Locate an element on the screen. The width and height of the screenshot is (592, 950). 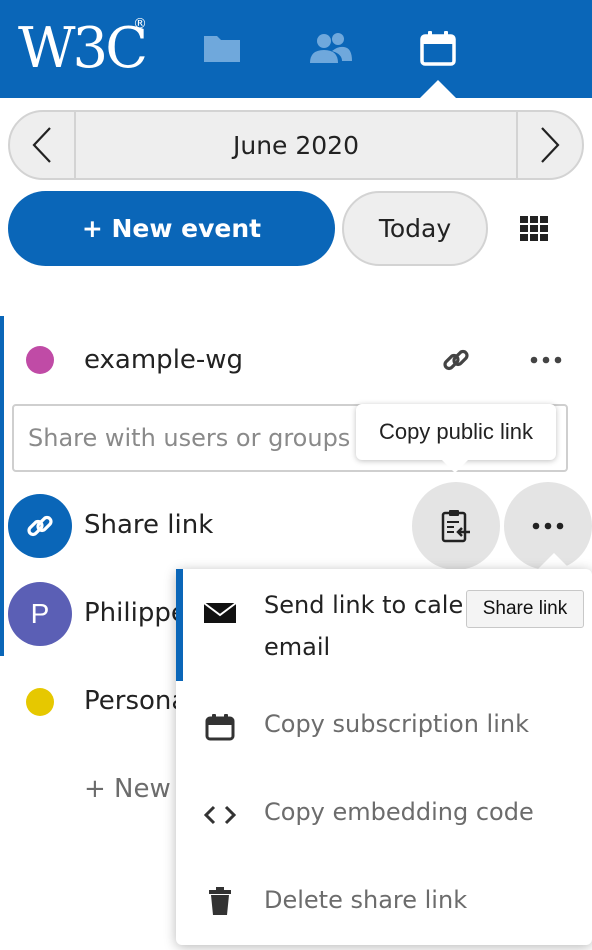
share-link-avatar is located at coordinates (40, 526).